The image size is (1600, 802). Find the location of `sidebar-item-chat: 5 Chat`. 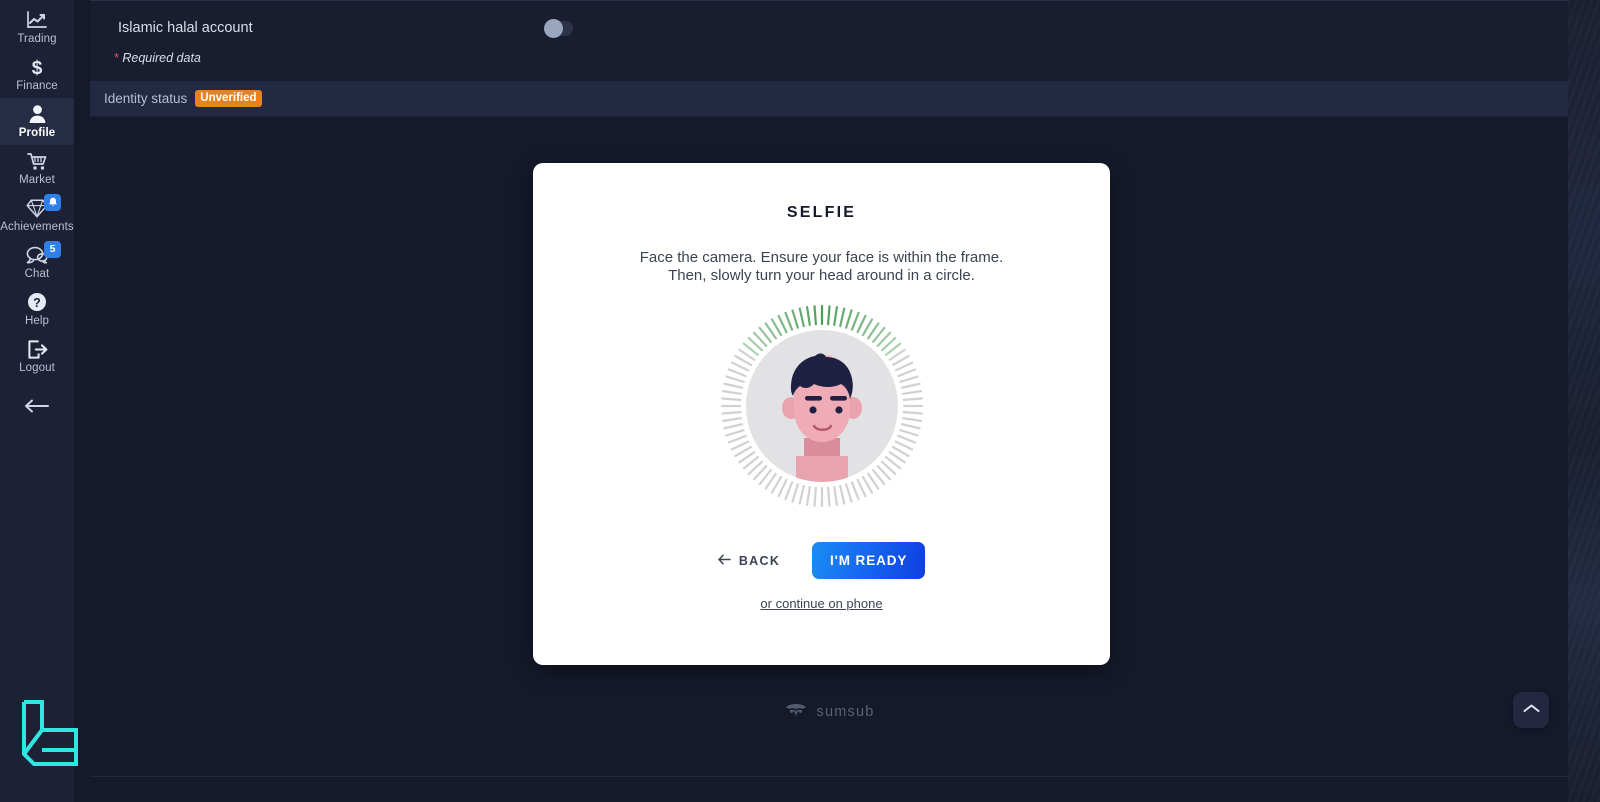

sidebar-item-chat: 5 Chat is located at coordinates (37, 262).